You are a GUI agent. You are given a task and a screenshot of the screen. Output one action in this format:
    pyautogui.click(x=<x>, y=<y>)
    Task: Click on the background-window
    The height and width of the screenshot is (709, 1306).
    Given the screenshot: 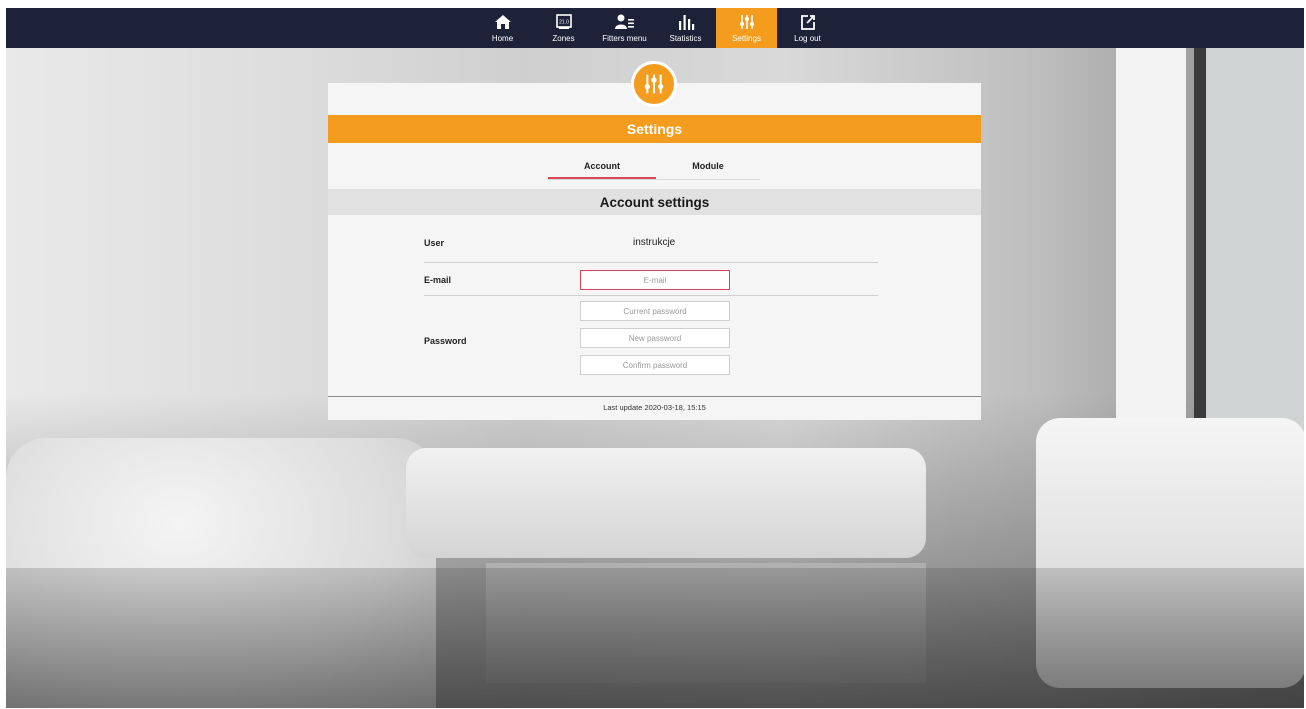 What is the action you would take?
    pyautogui.click(x=1249, y=248)
    